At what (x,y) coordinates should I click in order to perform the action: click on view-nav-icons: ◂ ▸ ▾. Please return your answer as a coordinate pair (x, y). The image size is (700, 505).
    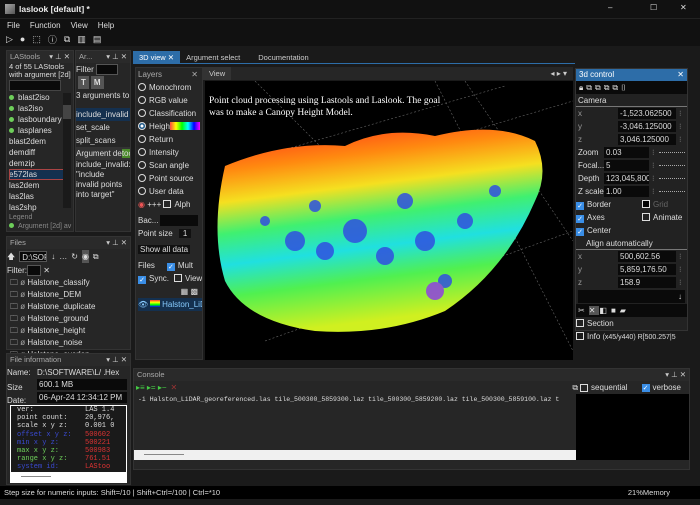
    Looking at the image, I should click on (559, 73).